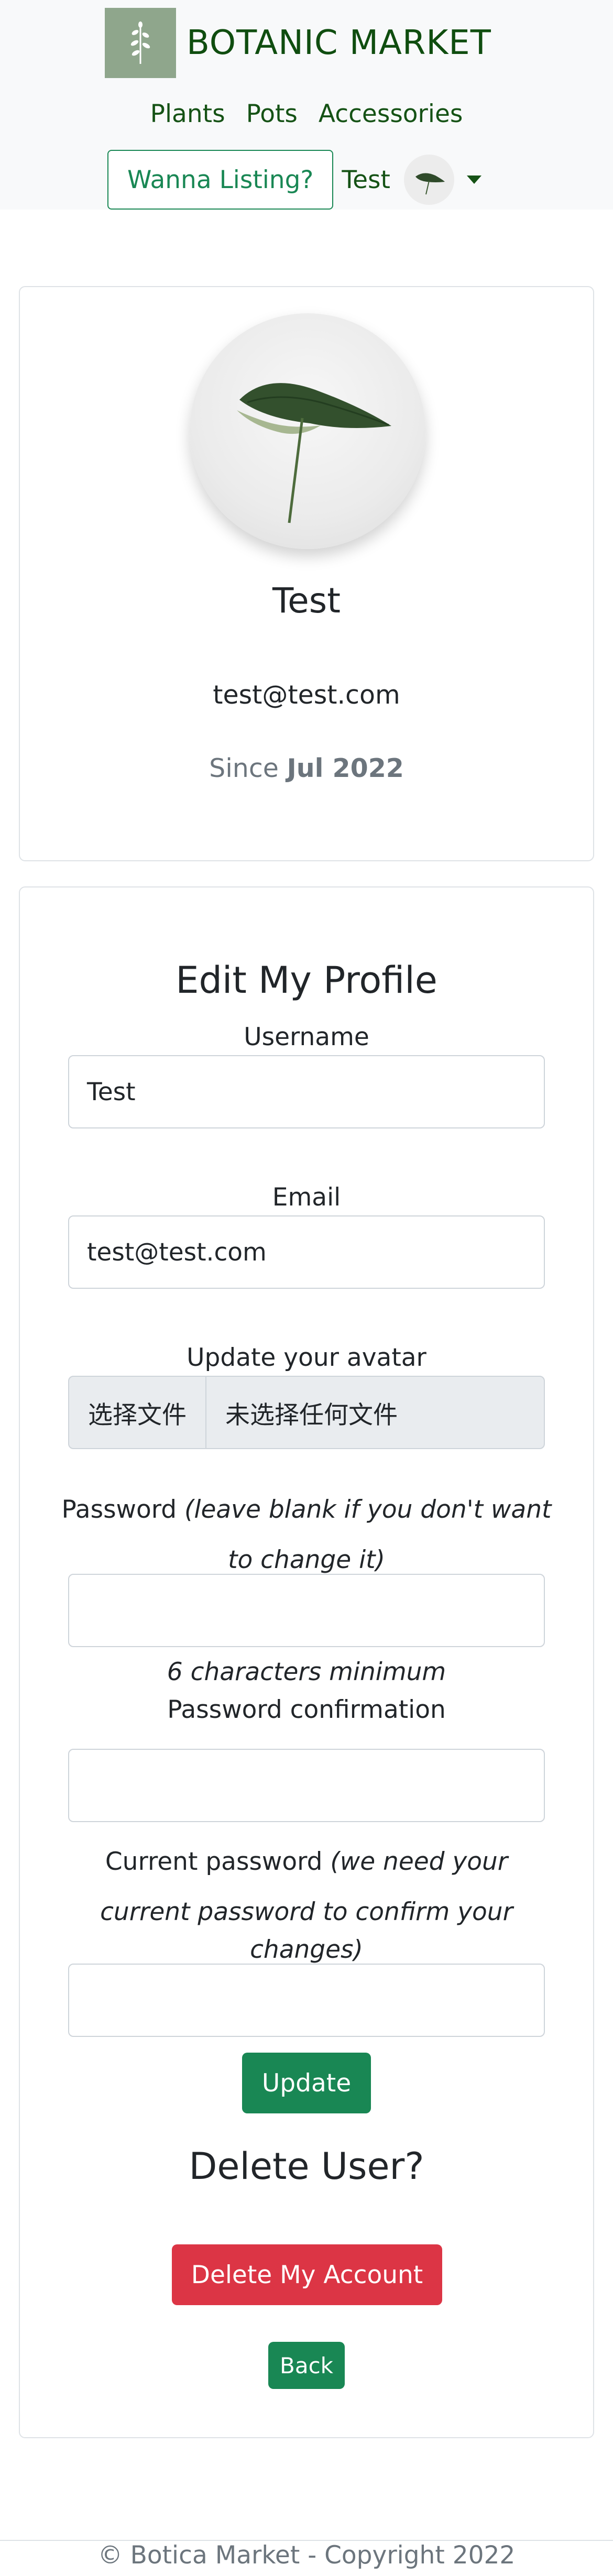 The width and height of the screenshot is (613, 2576). I want to click on password-min-hint: 6 characters minimum, so click(306, 1672).